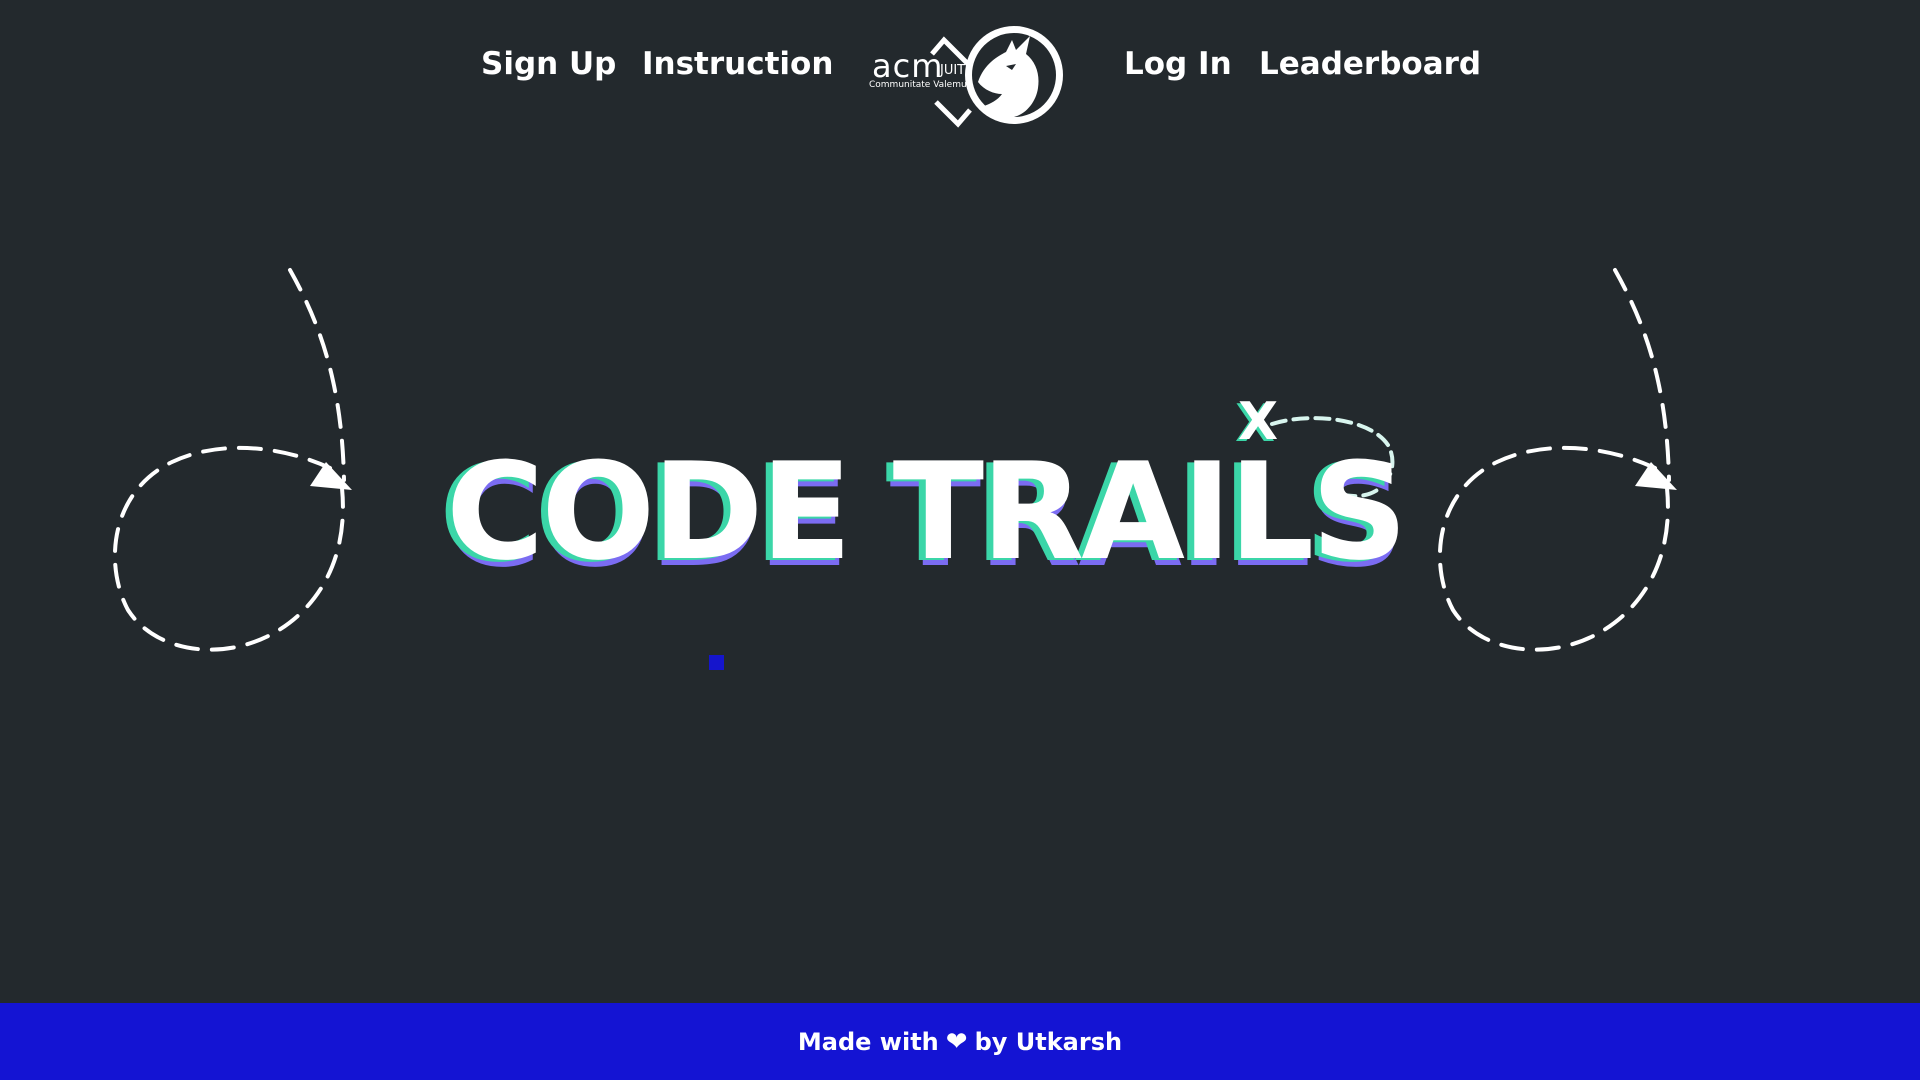 This screenshot has height=1080, width=1920. I want to click on x-mark-icon: X, so click(1258, 422).